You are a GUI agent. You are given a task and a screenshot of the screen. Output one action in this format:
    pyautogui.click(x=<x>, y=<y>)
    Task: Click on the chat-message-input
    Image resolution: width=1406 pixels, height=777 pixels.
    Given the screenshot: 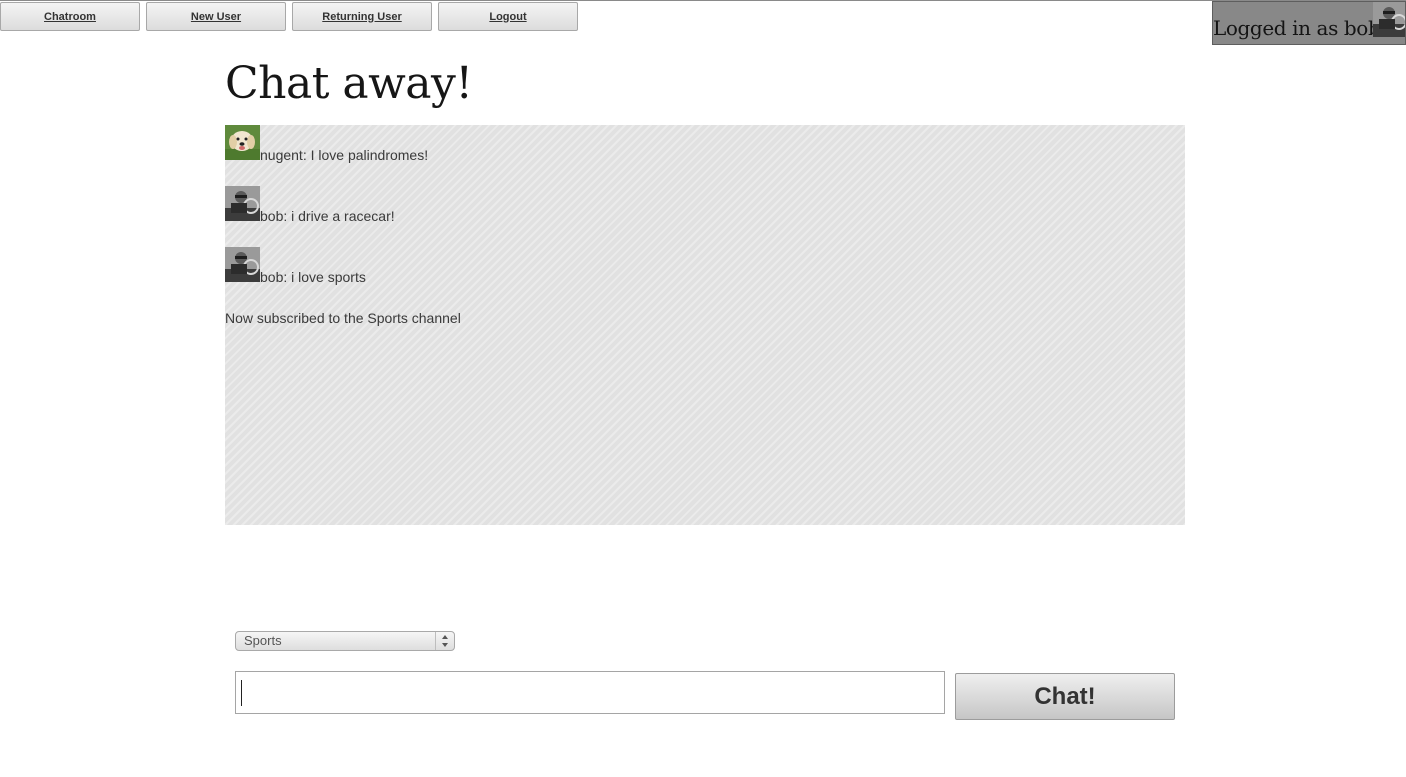 What is the action you would take?
    pyautogui.click(x=590, y=692)
    